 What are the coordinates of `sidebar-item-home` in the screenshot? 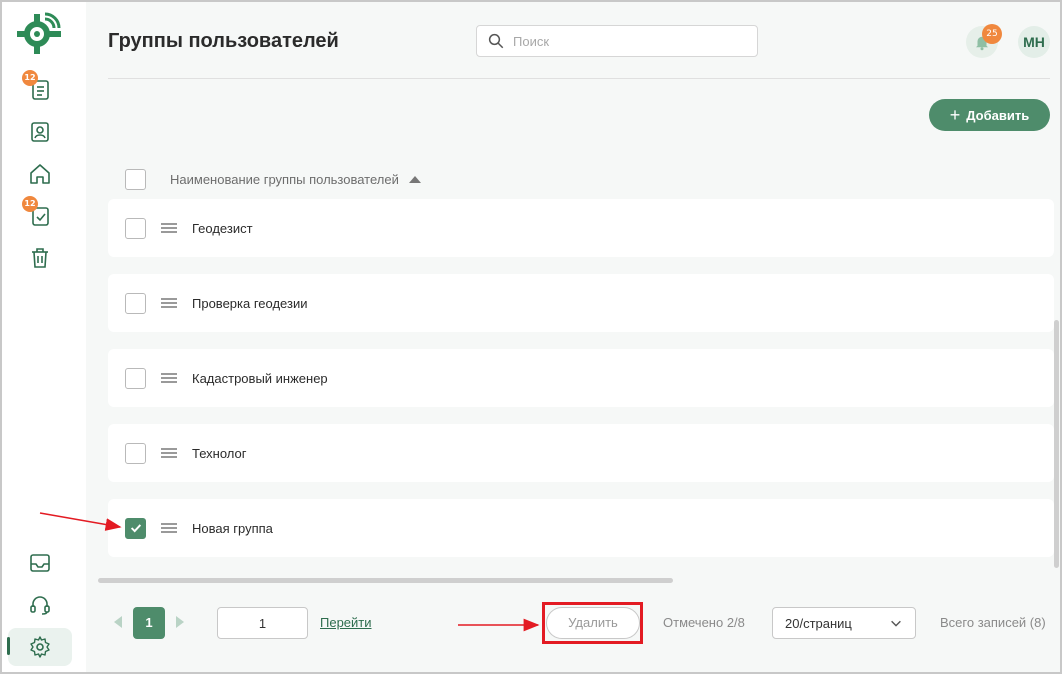 It's located at (40, 174).